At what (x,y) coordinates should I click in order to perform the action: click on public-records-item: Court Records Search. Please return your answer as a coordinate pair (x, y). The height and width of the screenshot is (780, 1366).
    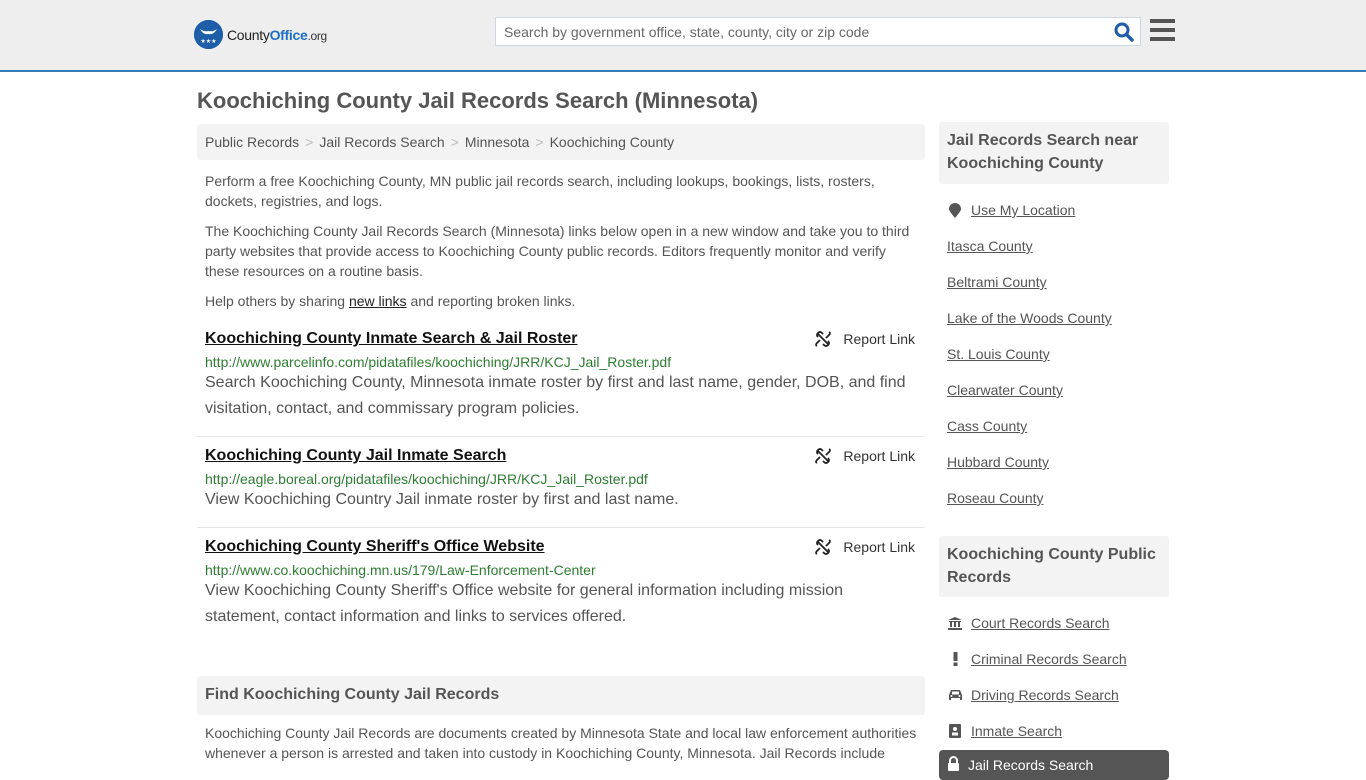
    Looking at the image, I should click on (1037, 623).